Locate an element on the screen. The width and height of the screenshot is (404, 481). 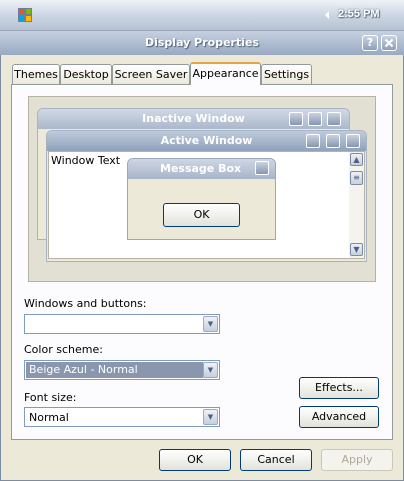
color-scheme-label: Color scheme: is located at coordinates (63, 349).